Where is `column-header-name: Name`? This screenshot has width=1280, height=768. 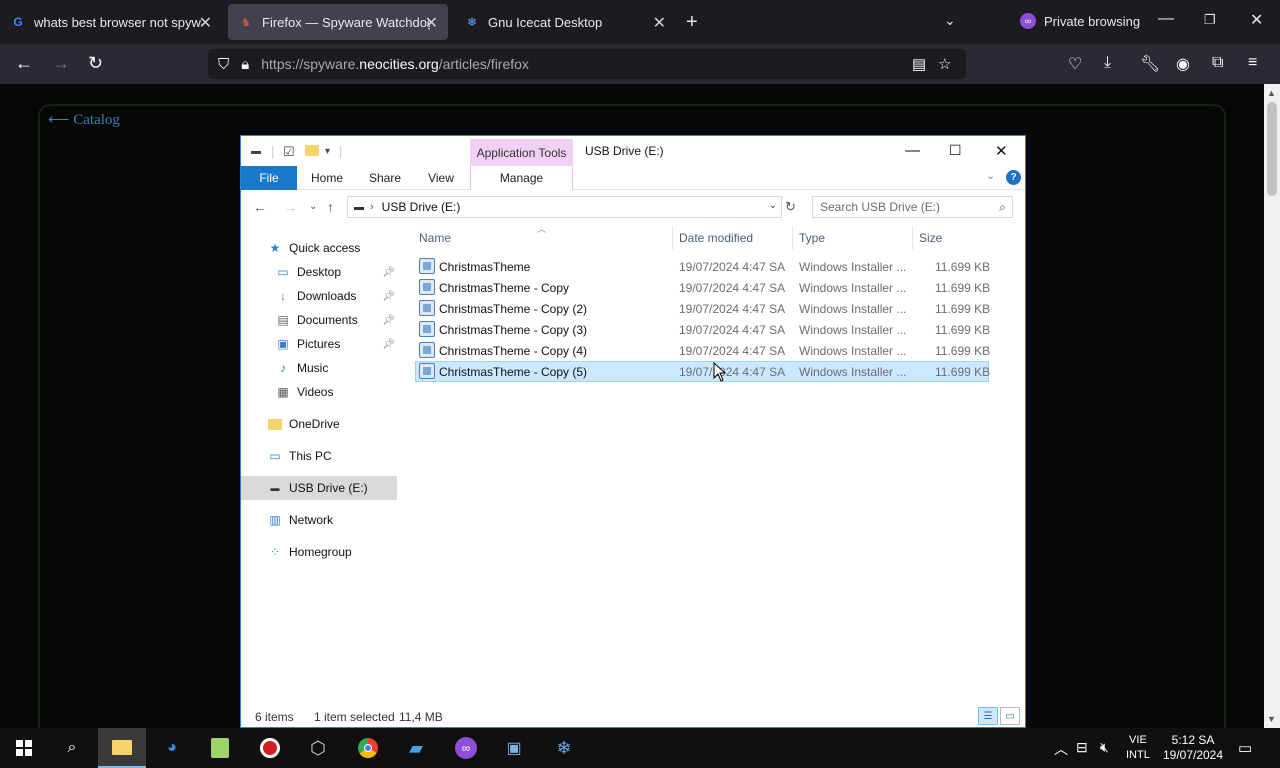 column-header-name: Name is located at coordinates (544, 238).